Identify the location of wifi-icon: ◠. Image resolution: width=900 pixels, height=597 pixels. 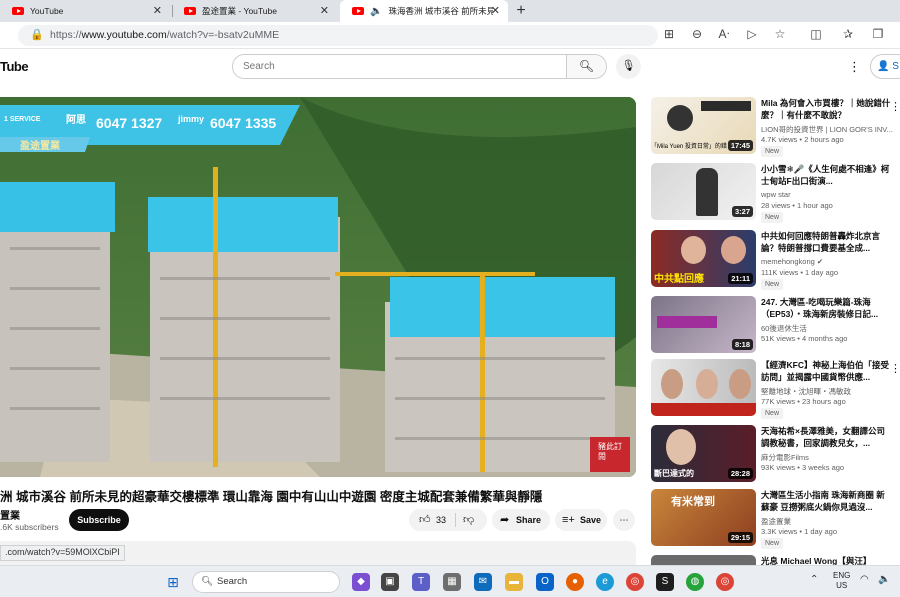
(864, 579).